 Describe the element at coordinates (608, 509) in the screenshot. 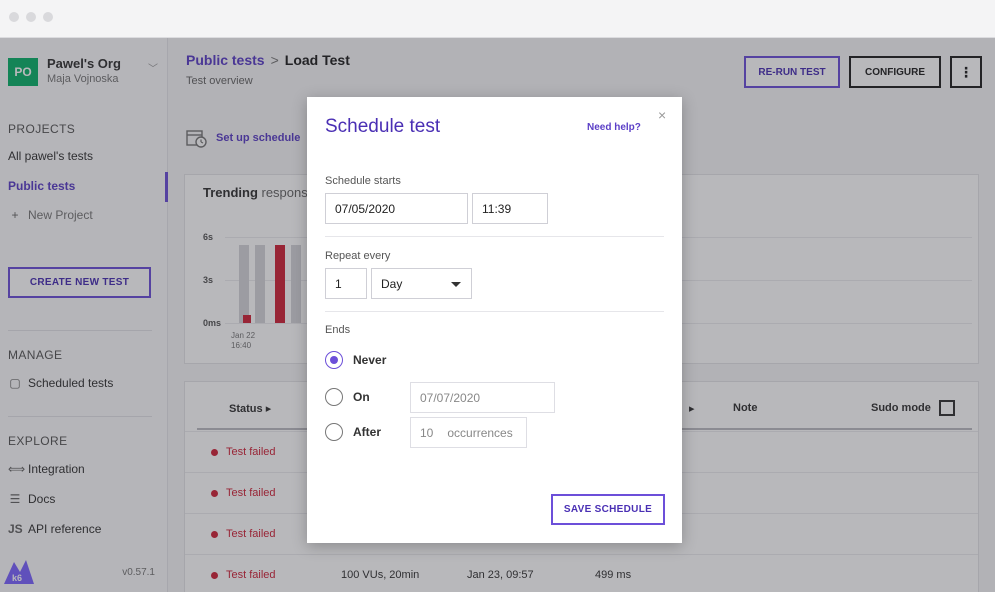

I see `save-schedule-button: SAVE SCHEDULE` at that location.